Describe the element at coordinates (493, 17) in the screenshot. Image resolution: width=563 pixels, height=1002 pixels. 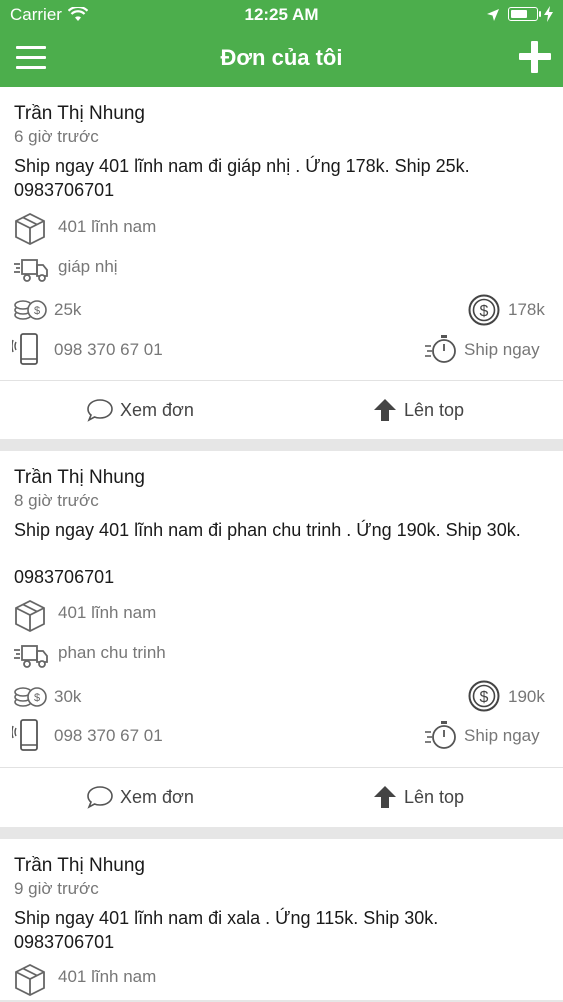
I see `location-arrow-icon` at that location.